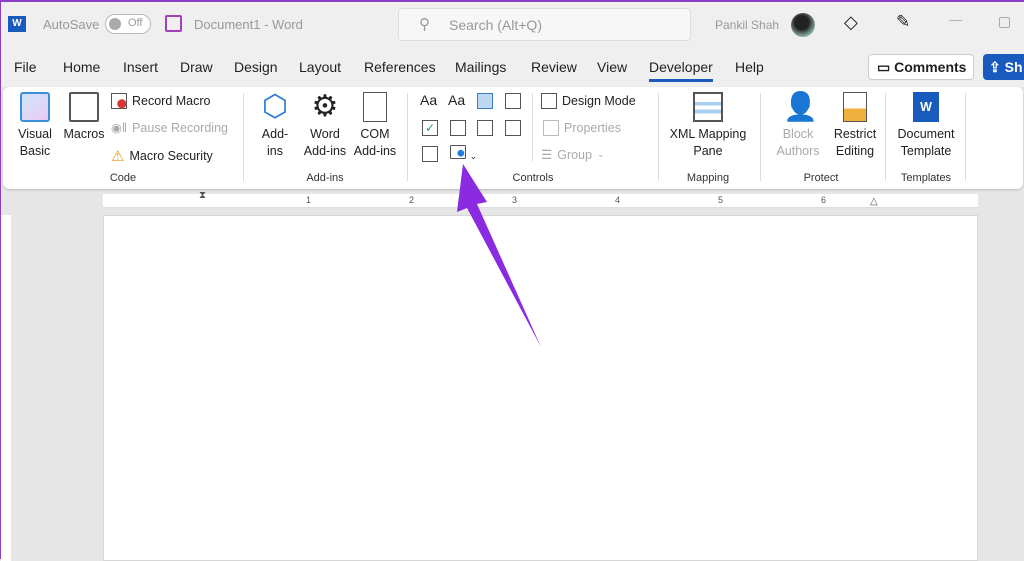 This screenshot has width=1024, height=561. I want to click on annotation-arrow, so click(499, 255).